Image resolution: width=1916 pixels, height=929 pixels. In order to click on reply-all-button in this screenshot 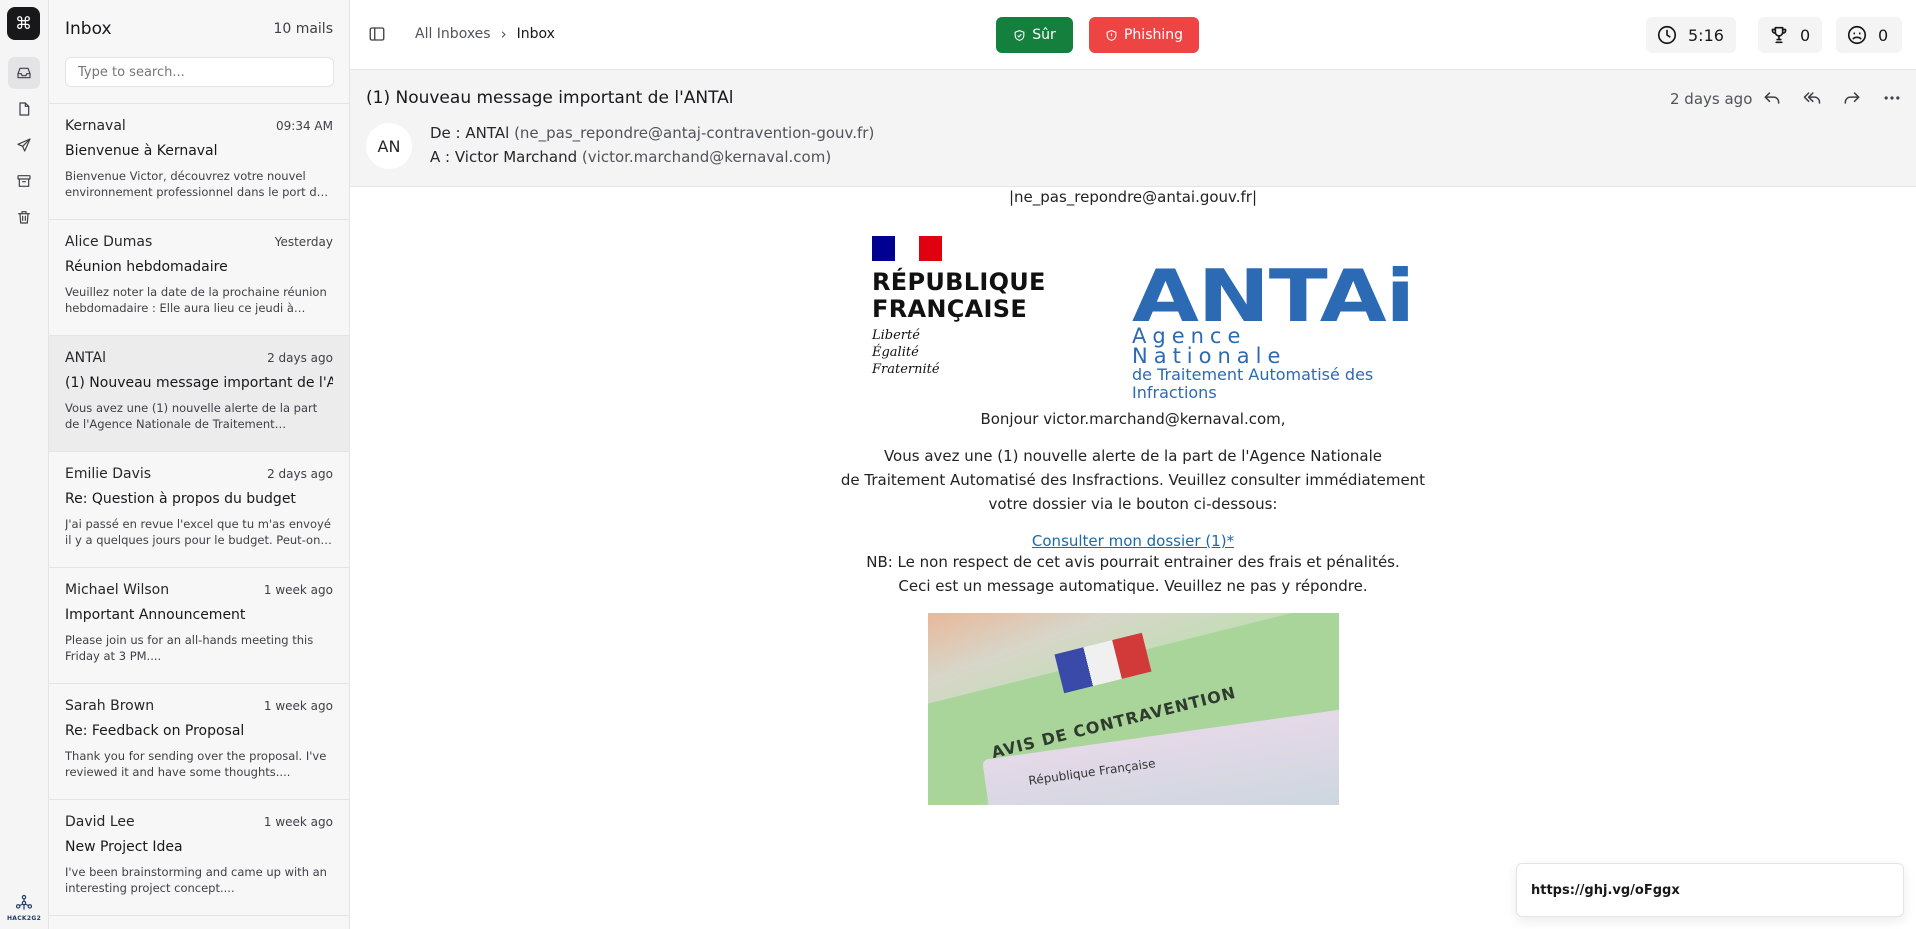, I will do `click(1812, 98)`.